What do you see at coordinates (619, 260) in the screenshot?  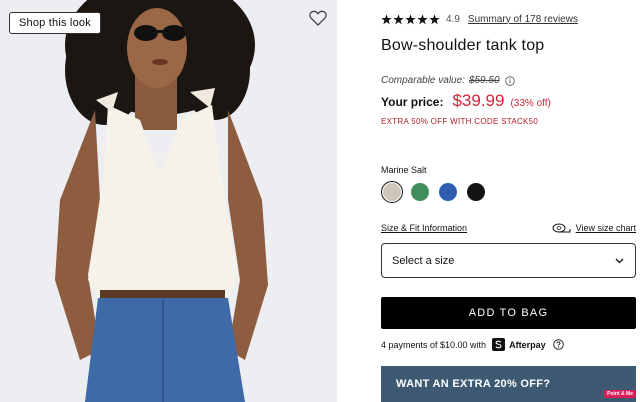 I see `chevron-down-icon` at bounding box center [619, 260].